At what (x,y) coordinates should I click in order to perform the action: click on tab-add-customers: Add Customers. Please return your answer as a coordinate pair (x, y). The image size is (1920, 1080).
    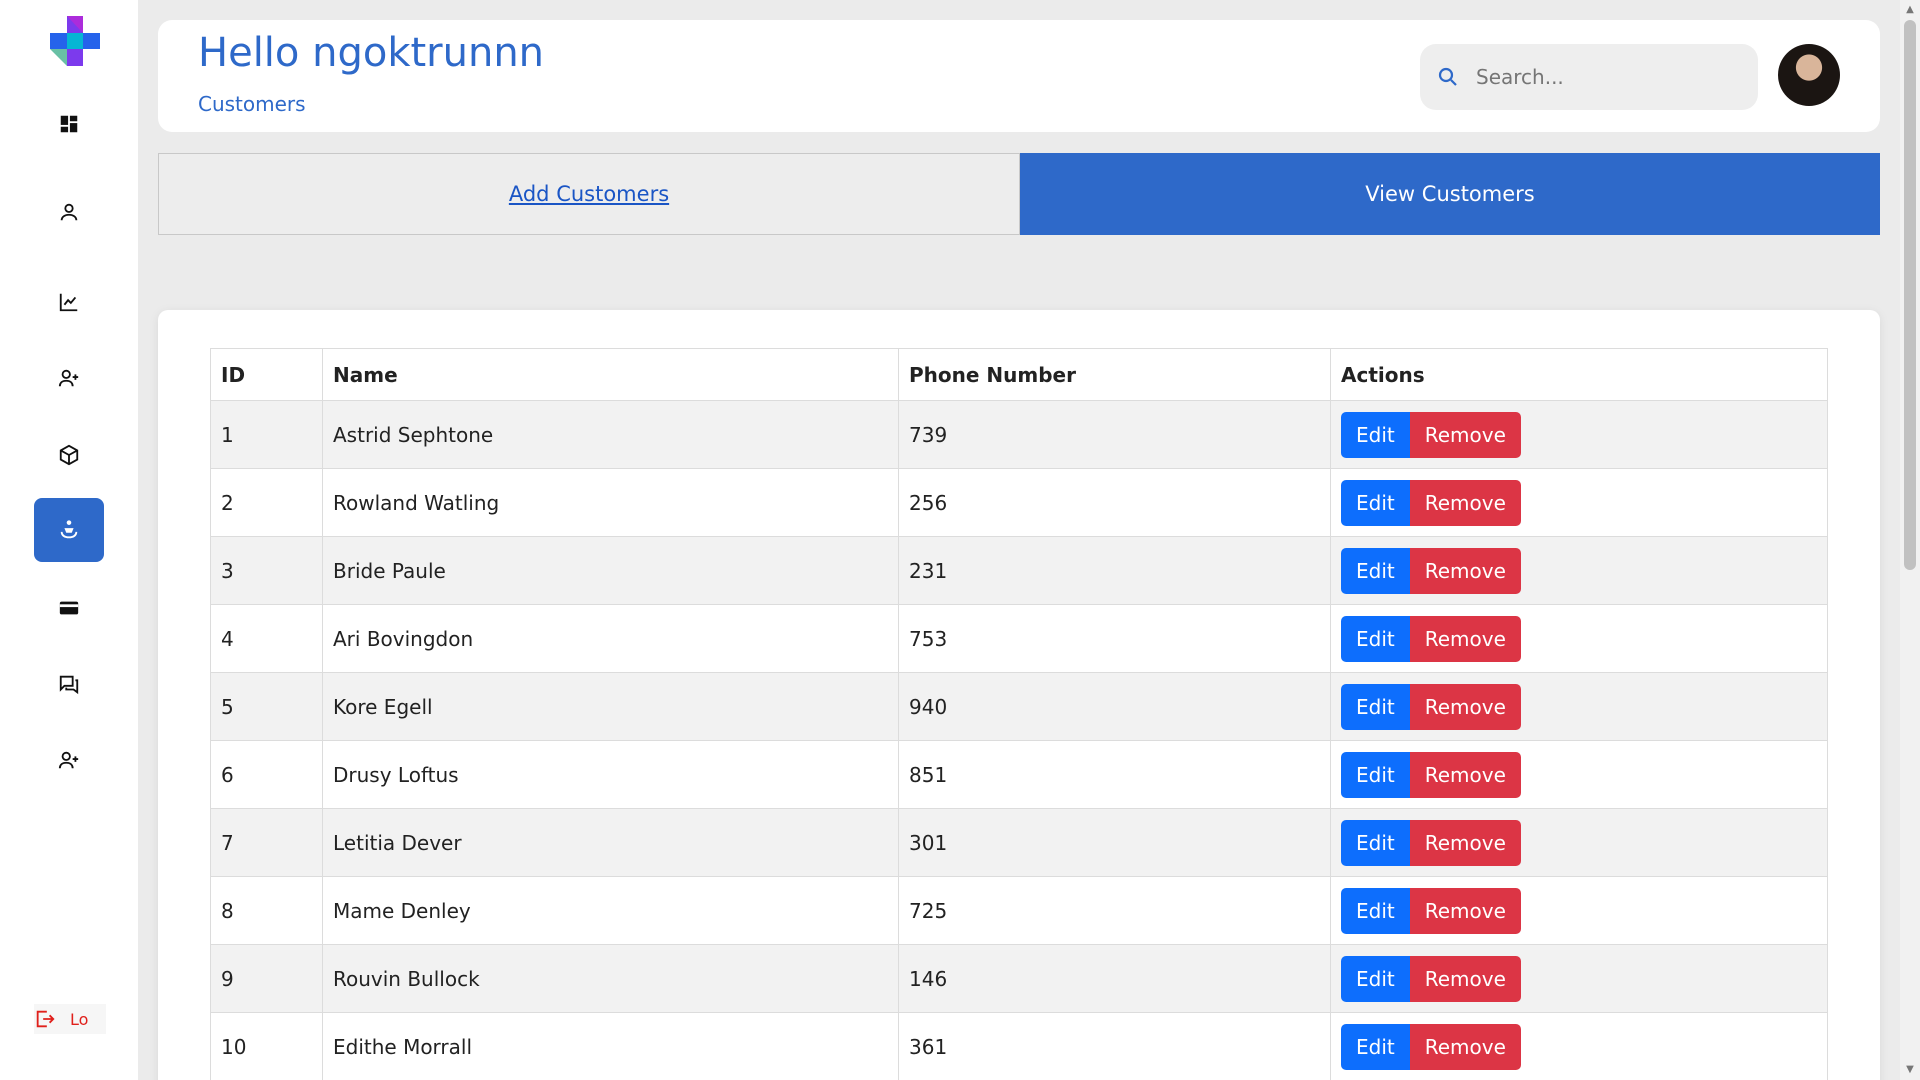
    Looking at the image, I should click on (589, 194).